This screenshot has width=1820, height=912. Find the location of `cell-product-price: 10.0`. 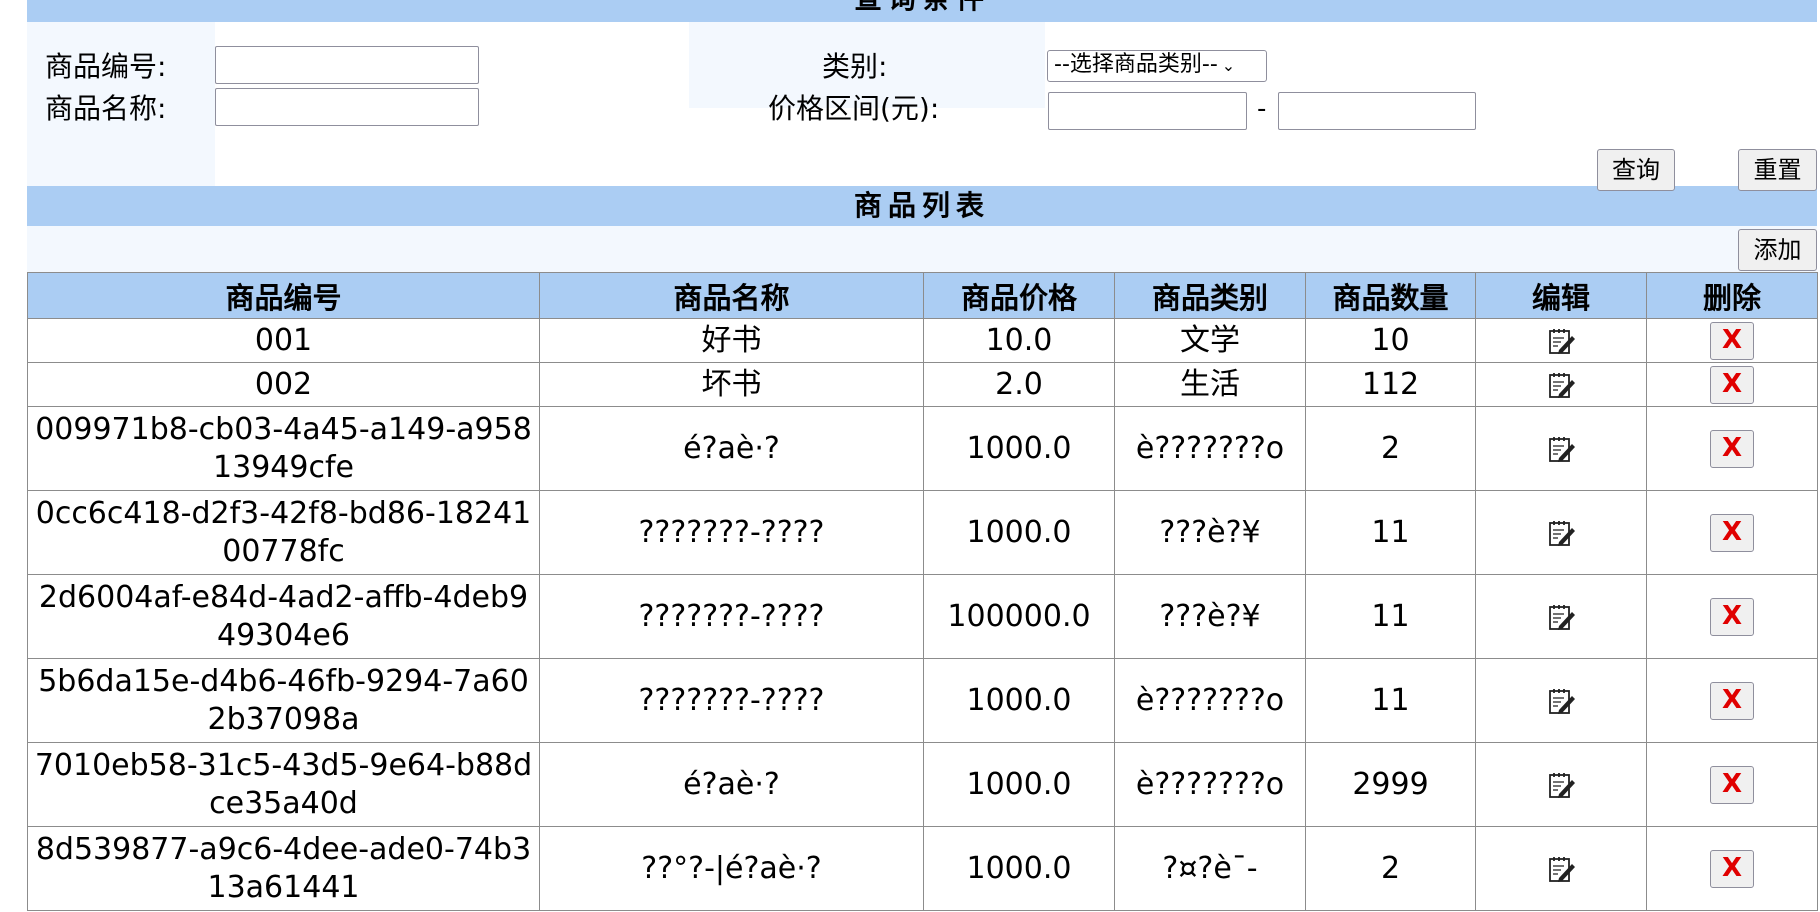

cell-product-price: 10.0 is located at coordinates (1019, 340).